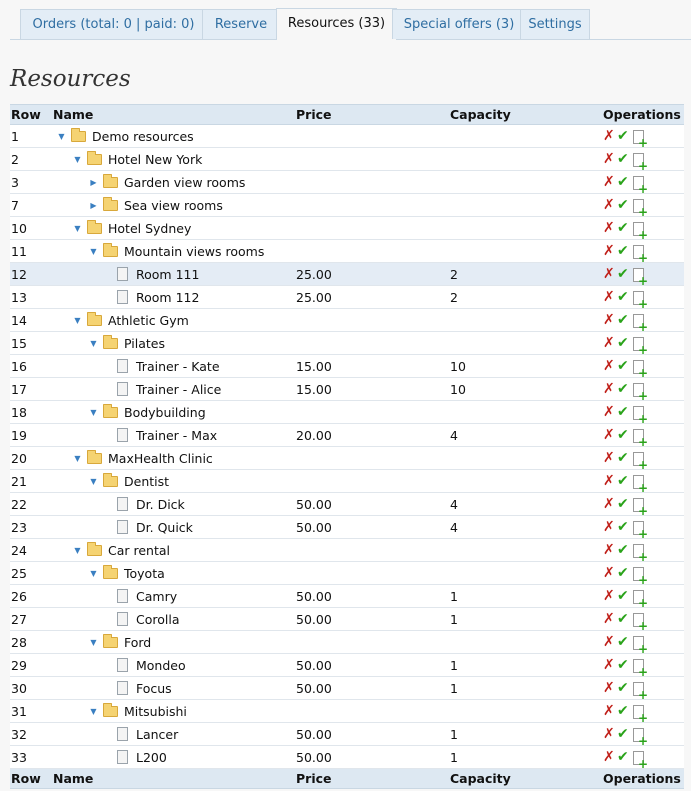  Describe the element at coordinates (347, 527) in the screenshot. I see `table-row: 23 Dr. Quick 50.00 4 ✗ ✔` at that location.